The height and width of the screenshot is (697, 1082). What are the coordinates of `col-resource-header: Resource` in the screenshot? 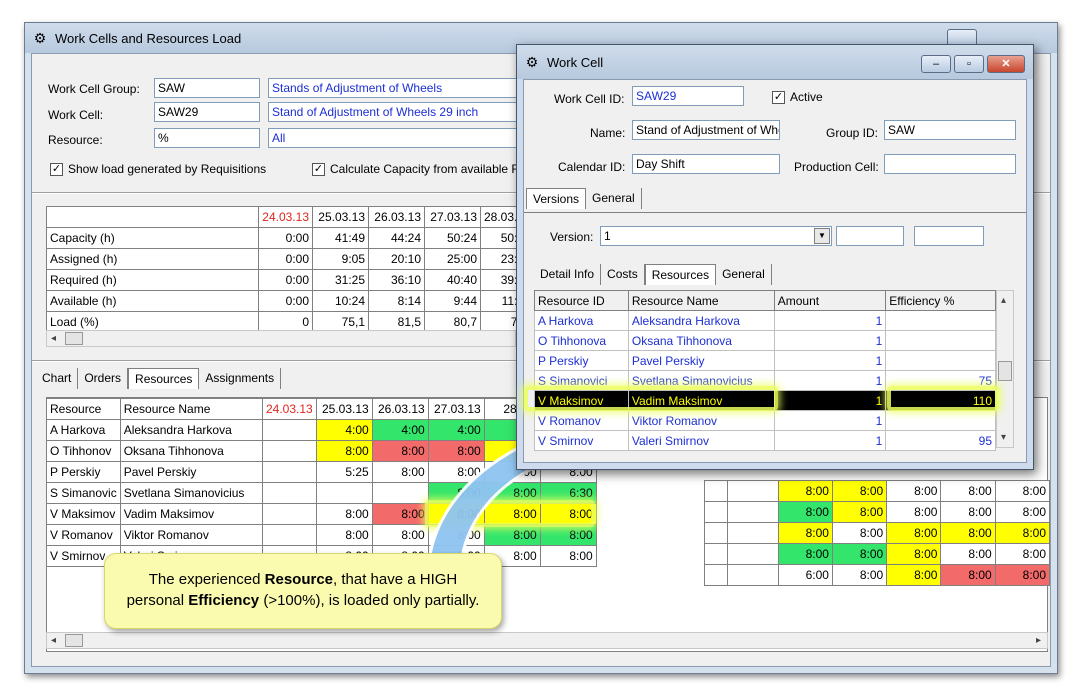 It's located at (83, 409).